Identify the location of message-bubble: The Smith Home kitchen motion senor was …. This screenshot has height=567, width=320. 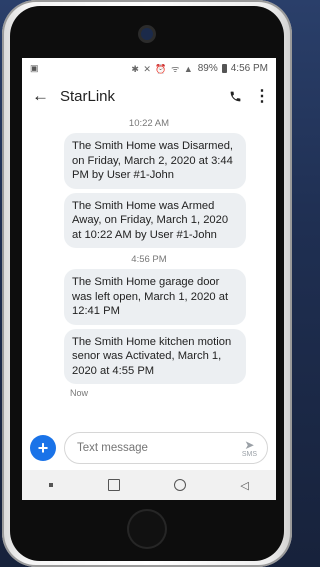
(155, 356).